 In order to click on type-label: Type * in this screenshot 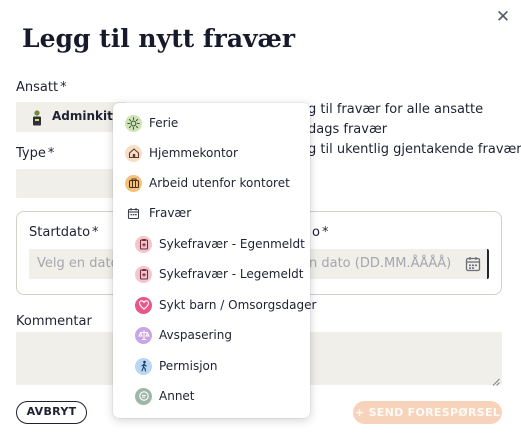, I will do `click(35, 153)`.